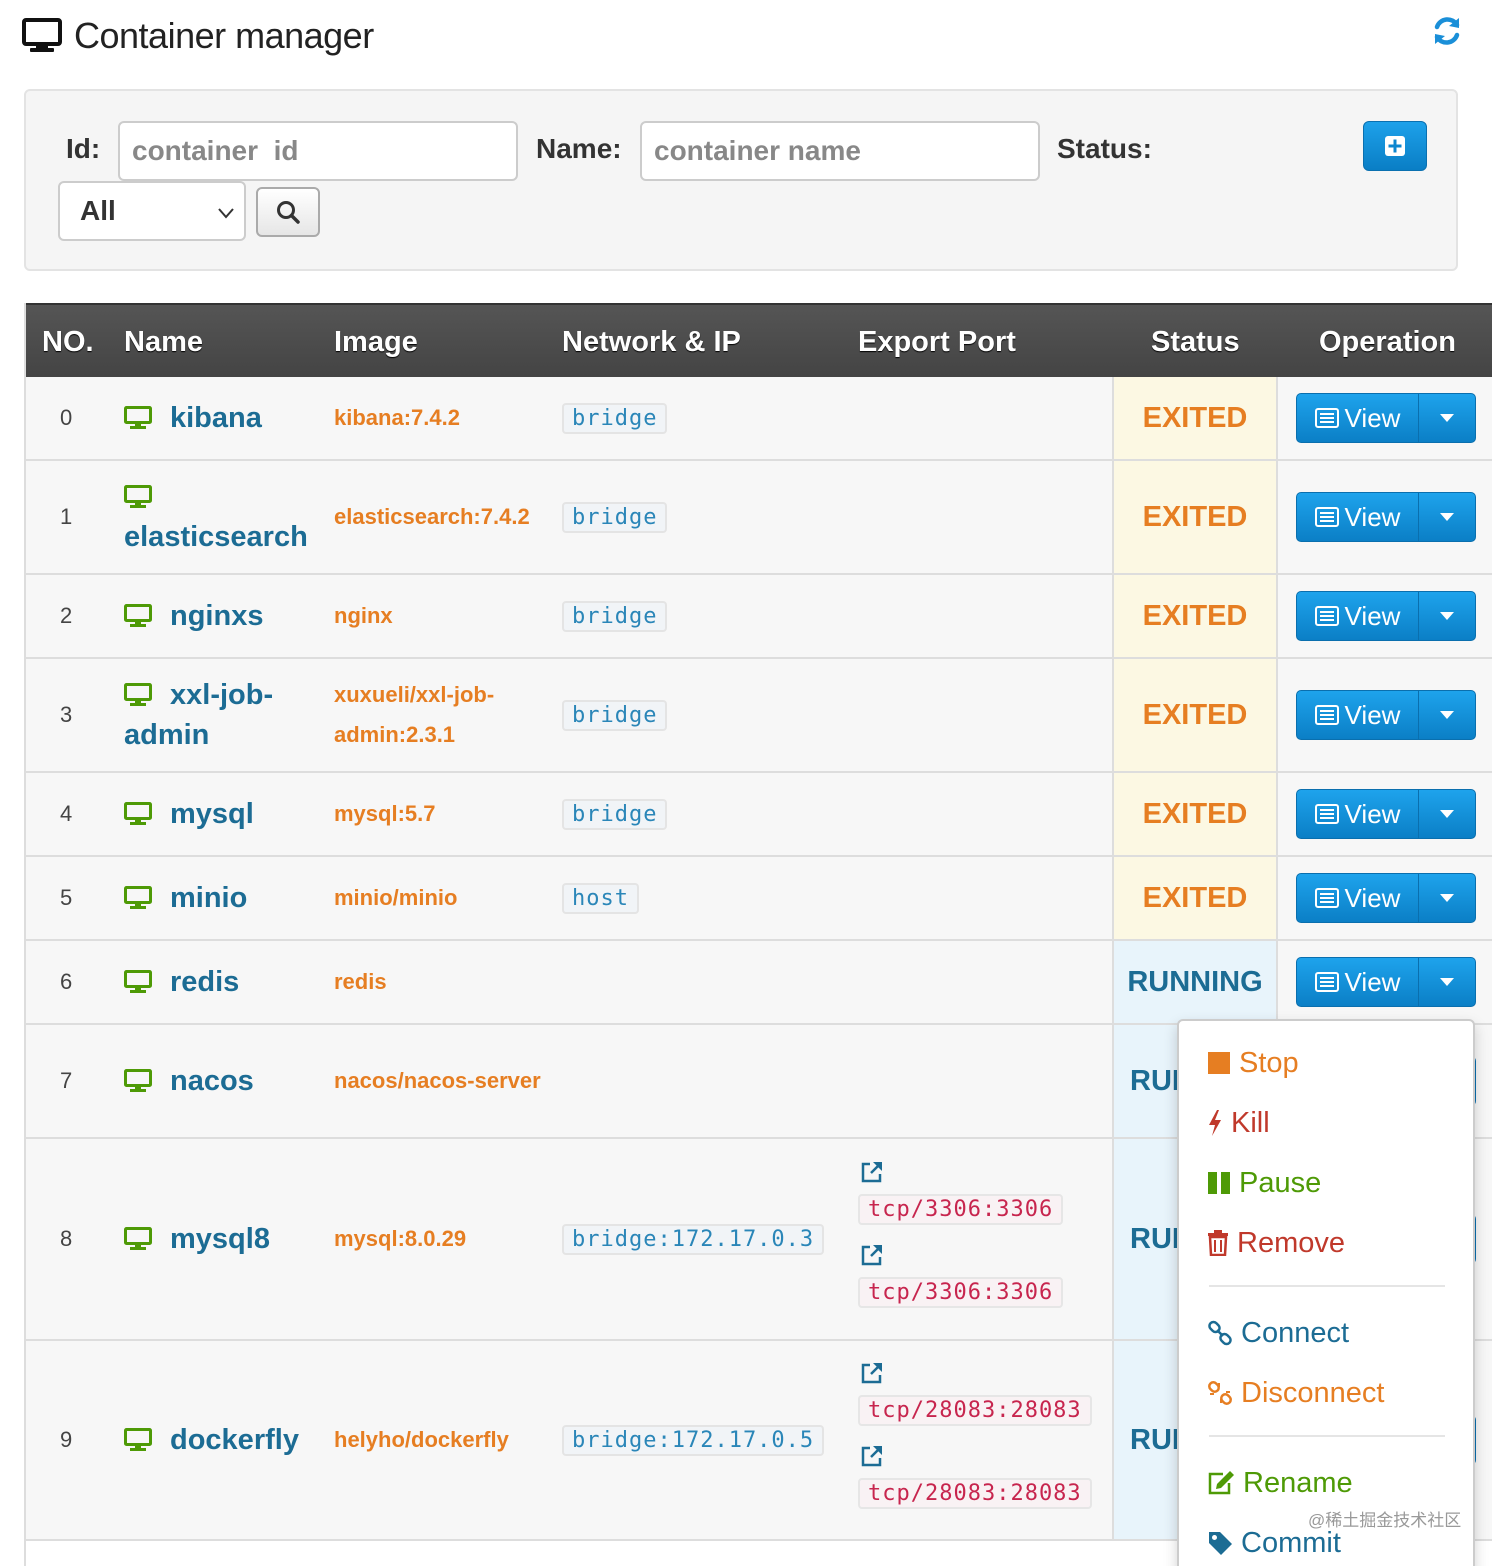  I want to click on name-cell: elasticsearch, so click(224, 517).